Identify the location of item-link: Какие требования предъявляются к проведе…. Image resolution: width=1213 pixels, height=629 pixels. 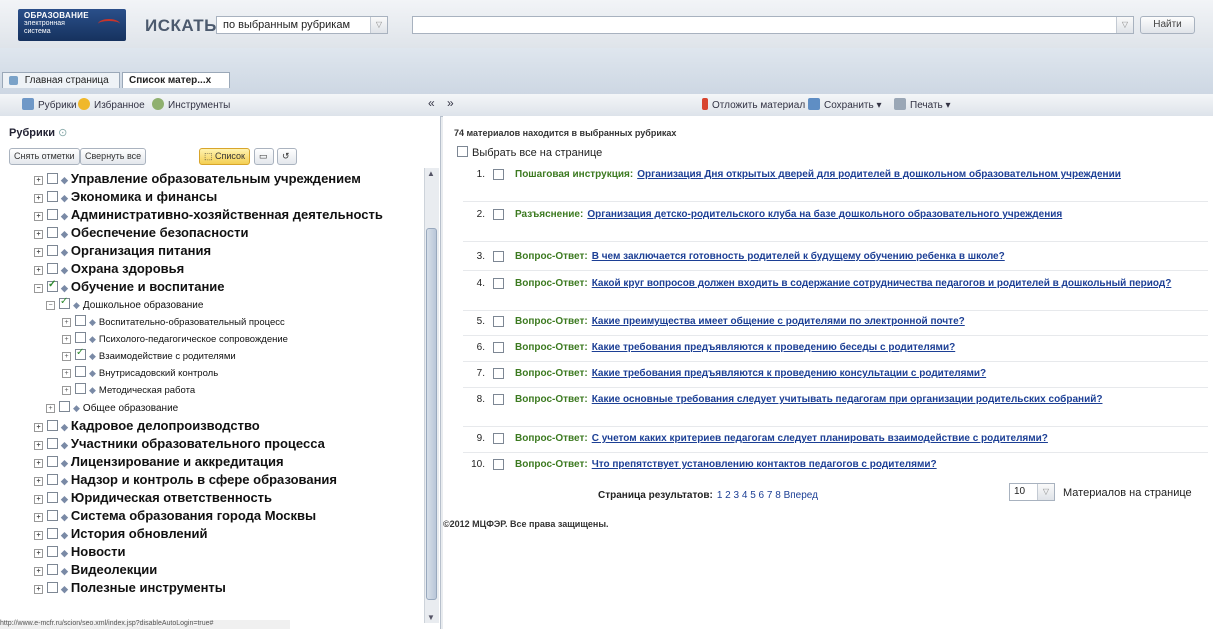
(774, 347).